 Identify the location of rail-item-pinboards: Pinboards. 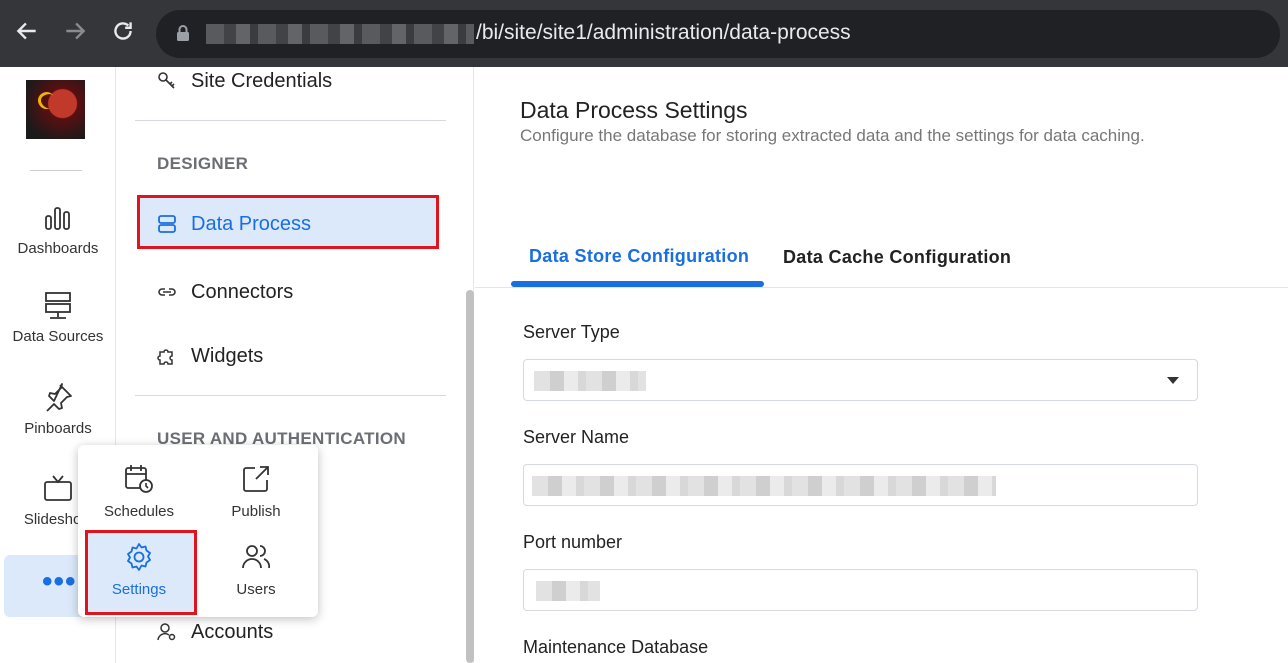
(58, 409).